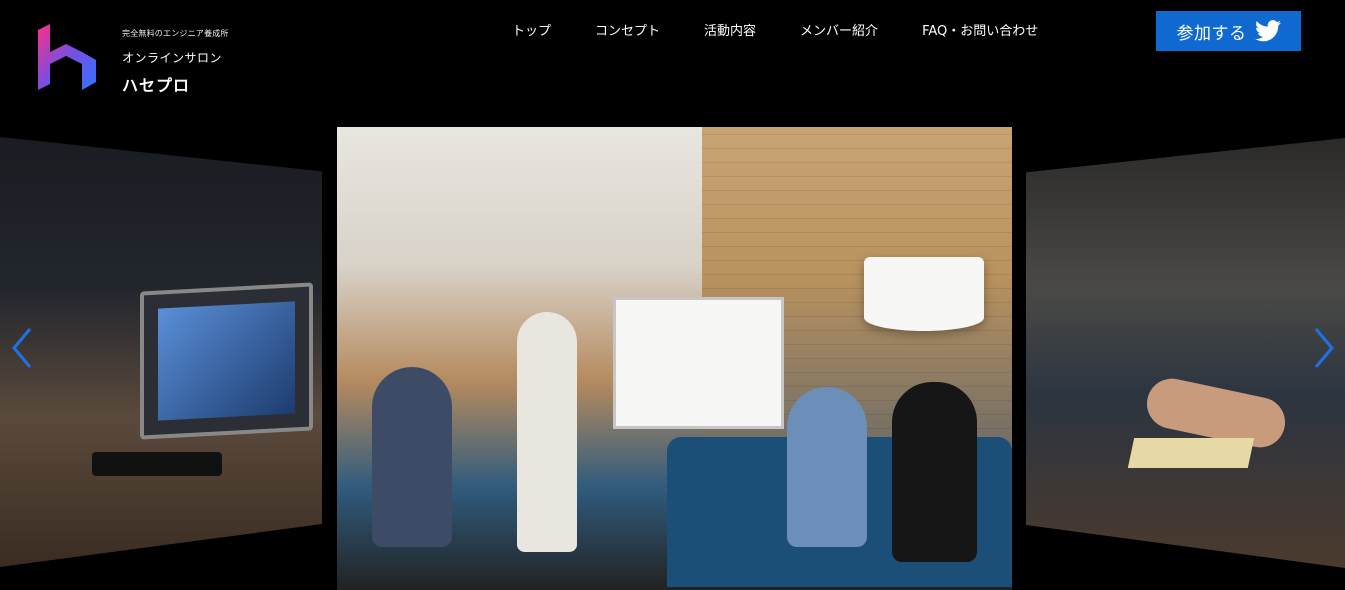 The width and height of the screenshot is (1345, 590). What do you see at coordinates (22, 348) in the screenshot?
I see `chevron-left-icon` at bounding box center [22, 348].